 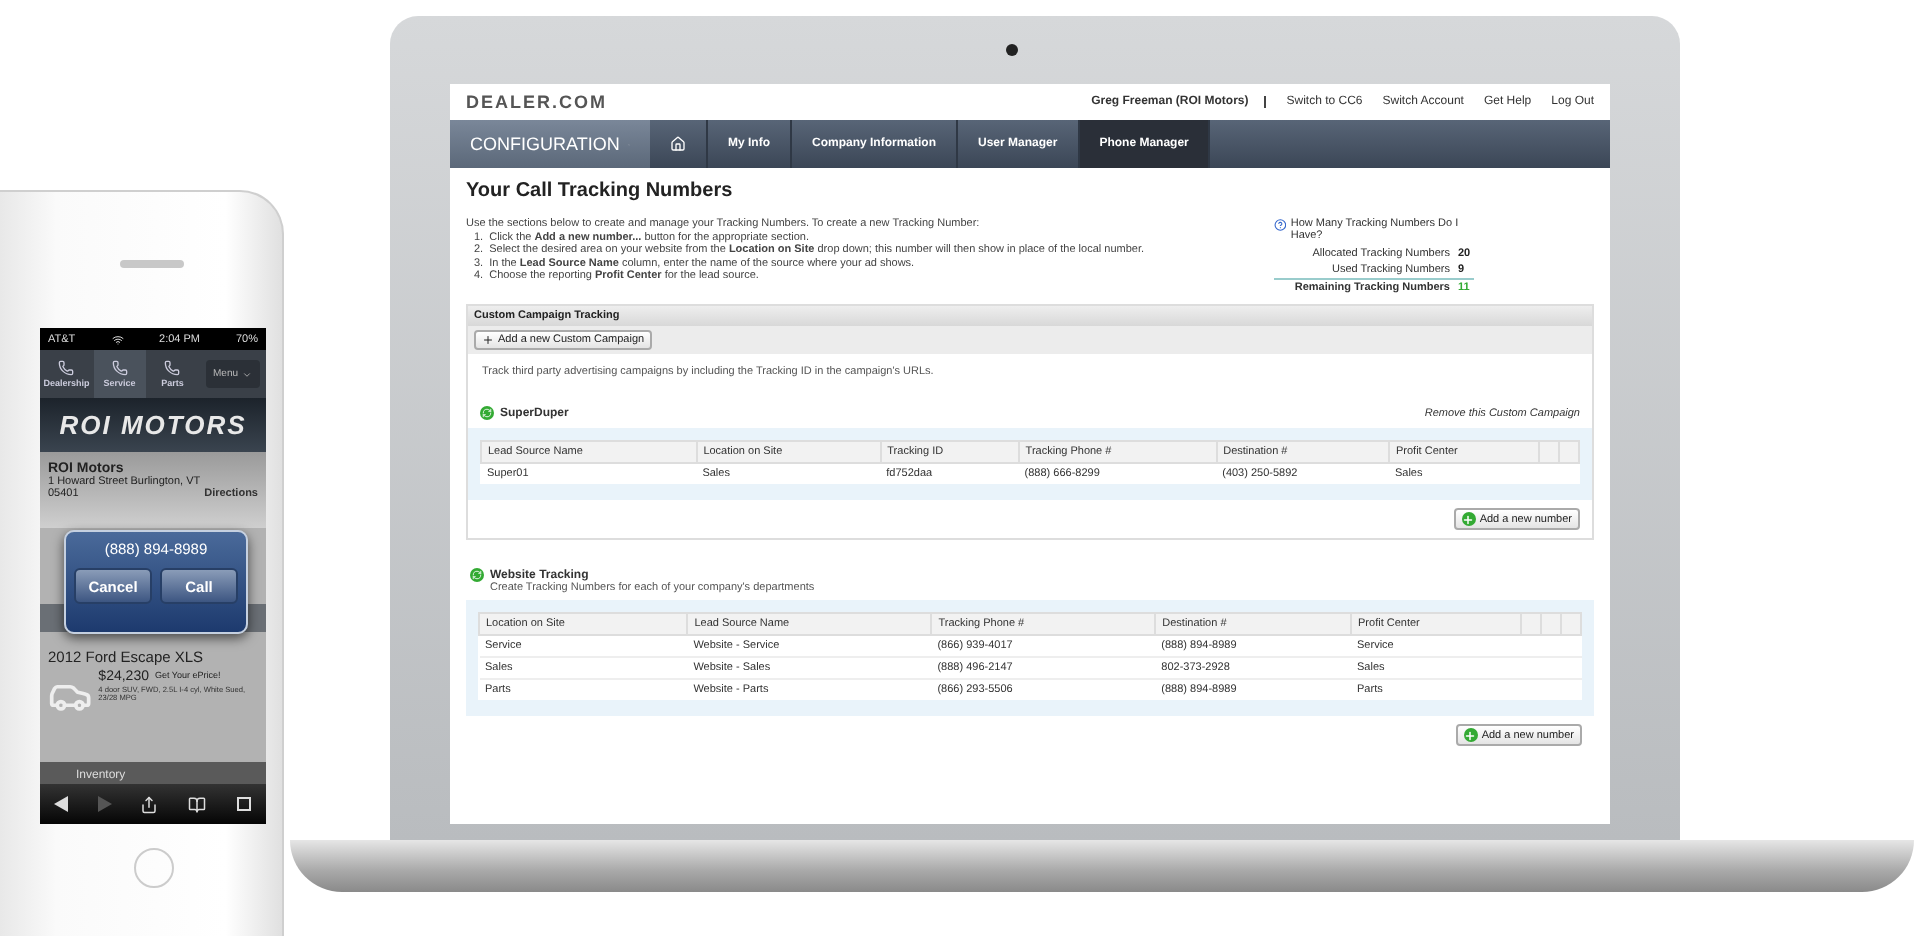 What do you see at coordinates (1280, 225) in the screenshot?
I see `help-icon` at bounding box center [1280, 225].